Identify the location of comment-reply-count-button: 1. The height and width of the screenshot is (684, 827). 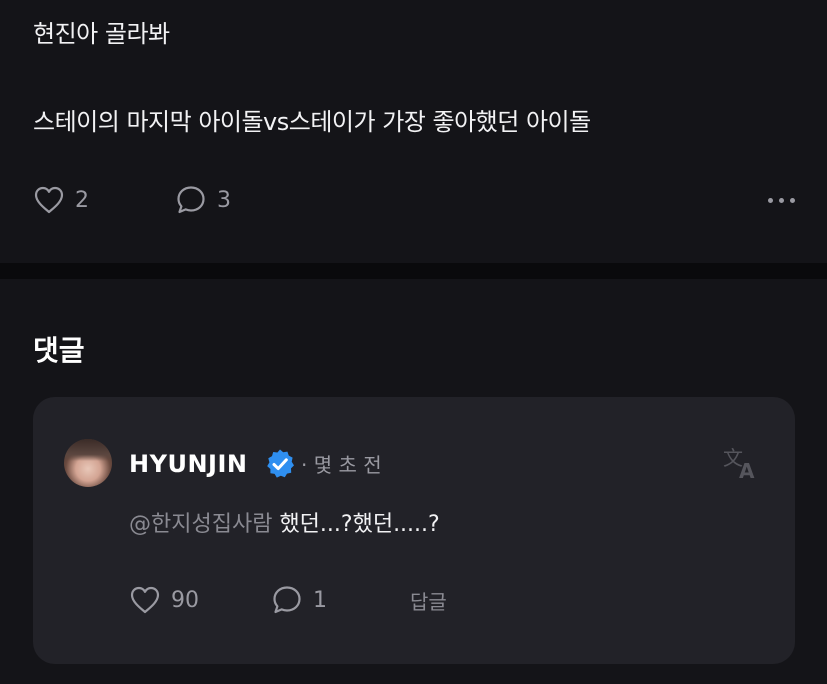
(299, 600).